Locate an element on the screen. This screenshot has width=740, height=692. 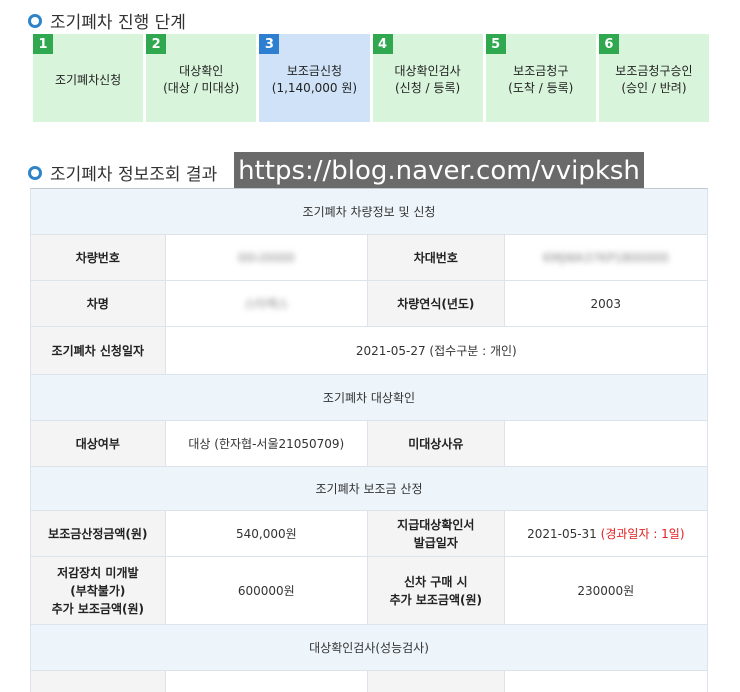
model-label: 차명 is located at coordinates (98, 303).